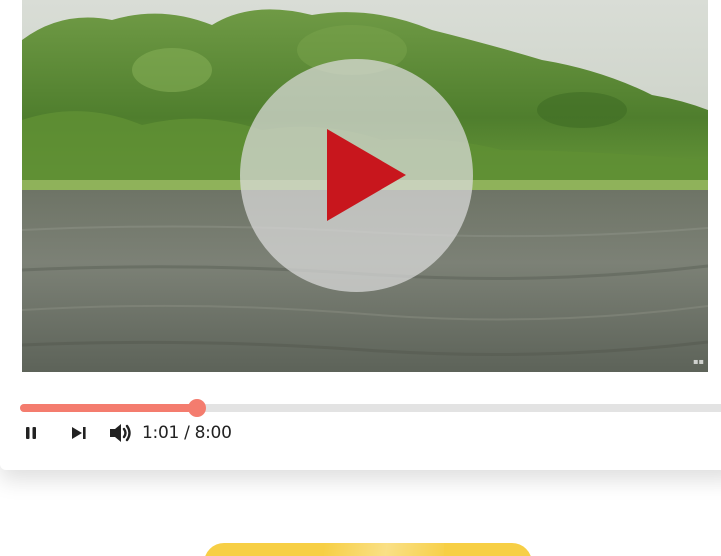  I want to click on next-button, so click(79, 433).